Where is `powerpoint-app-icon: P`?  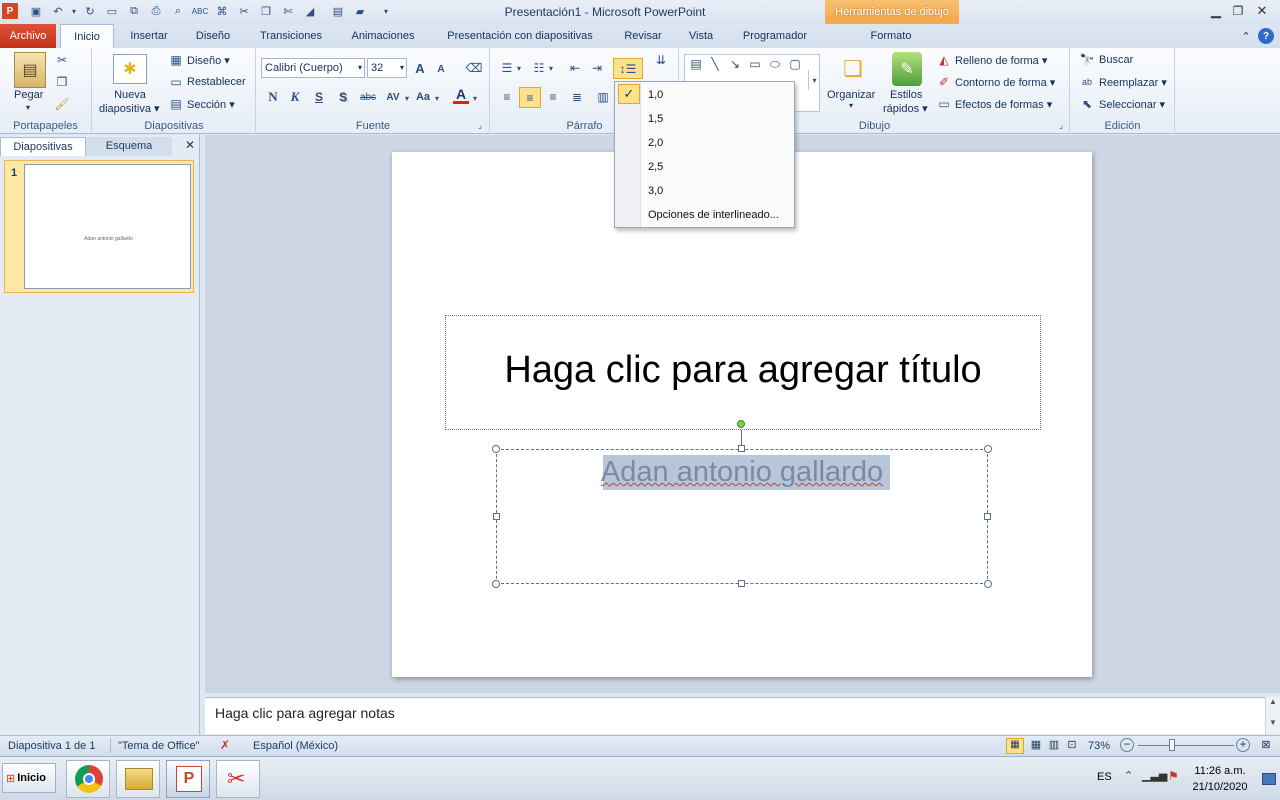 powerpoint-app-icon: P is located at coordinates (10, 11).